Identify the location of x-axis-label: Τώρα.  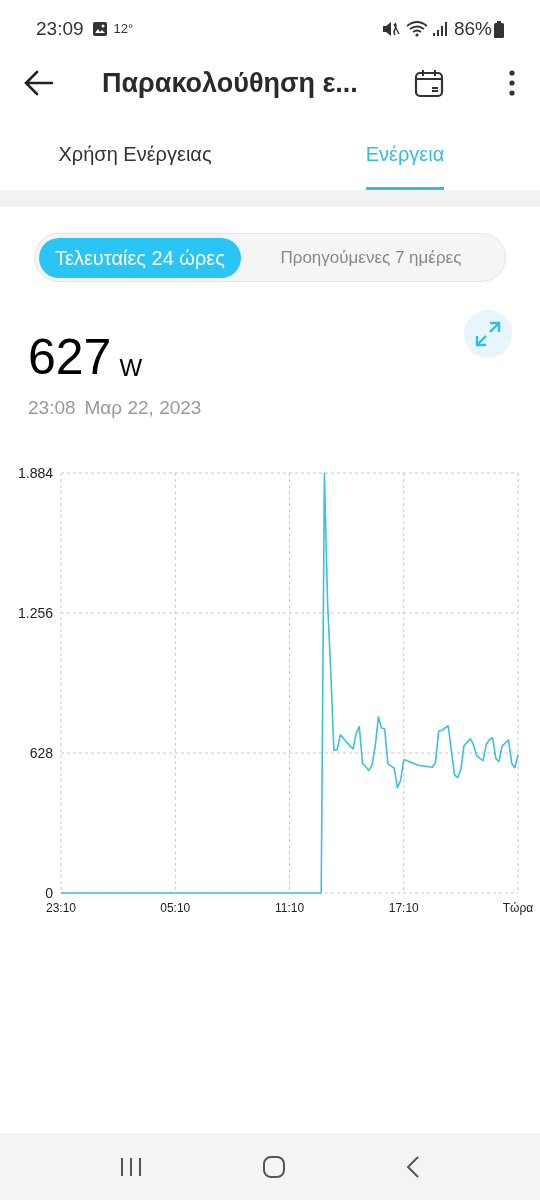
(518, 907).